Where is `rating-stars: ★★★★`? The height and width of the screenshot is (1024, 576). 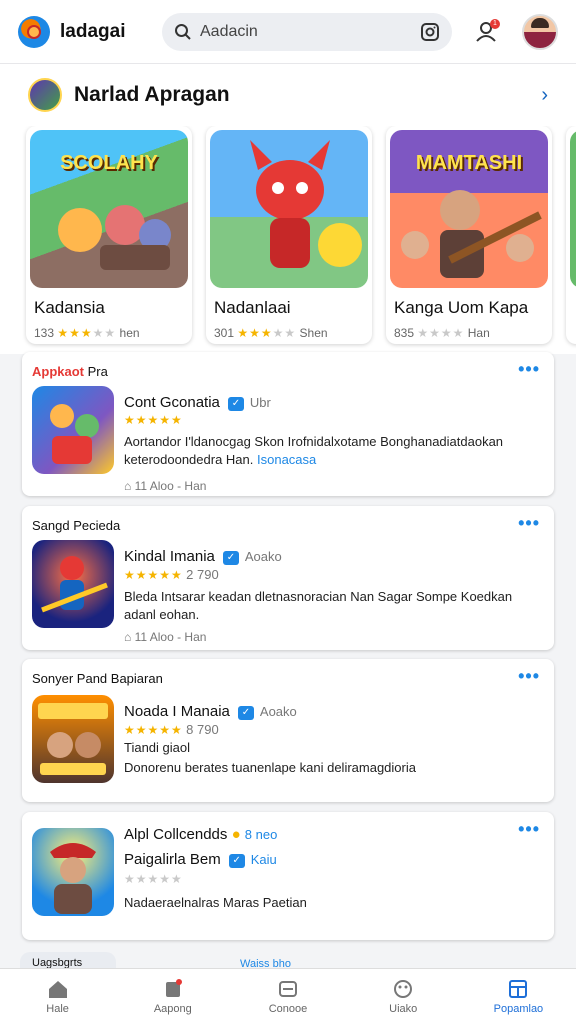
rating-stars: ★★★★ is located at coordinates (441, 333).